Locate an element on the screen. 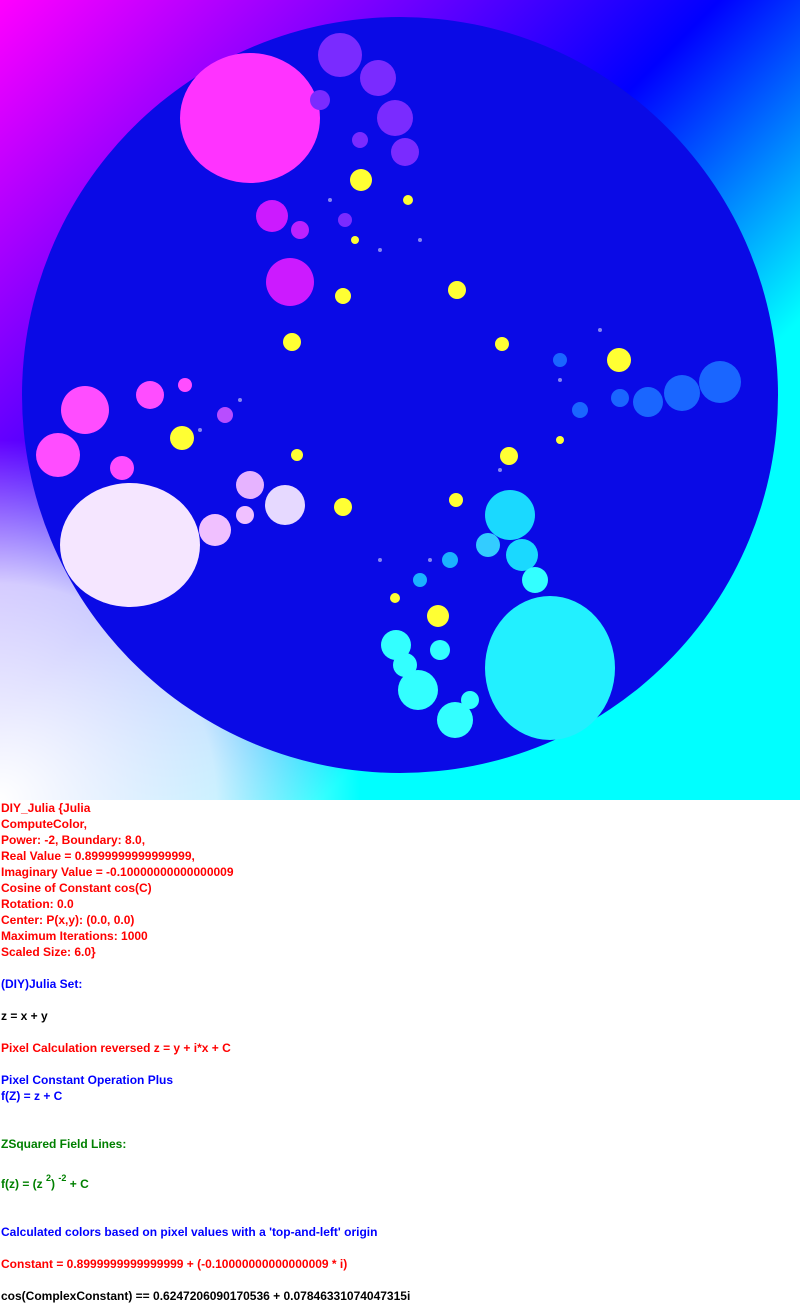 The image size is (800, 1304). lobe-bottom-right is located at coordinates (550, 668).